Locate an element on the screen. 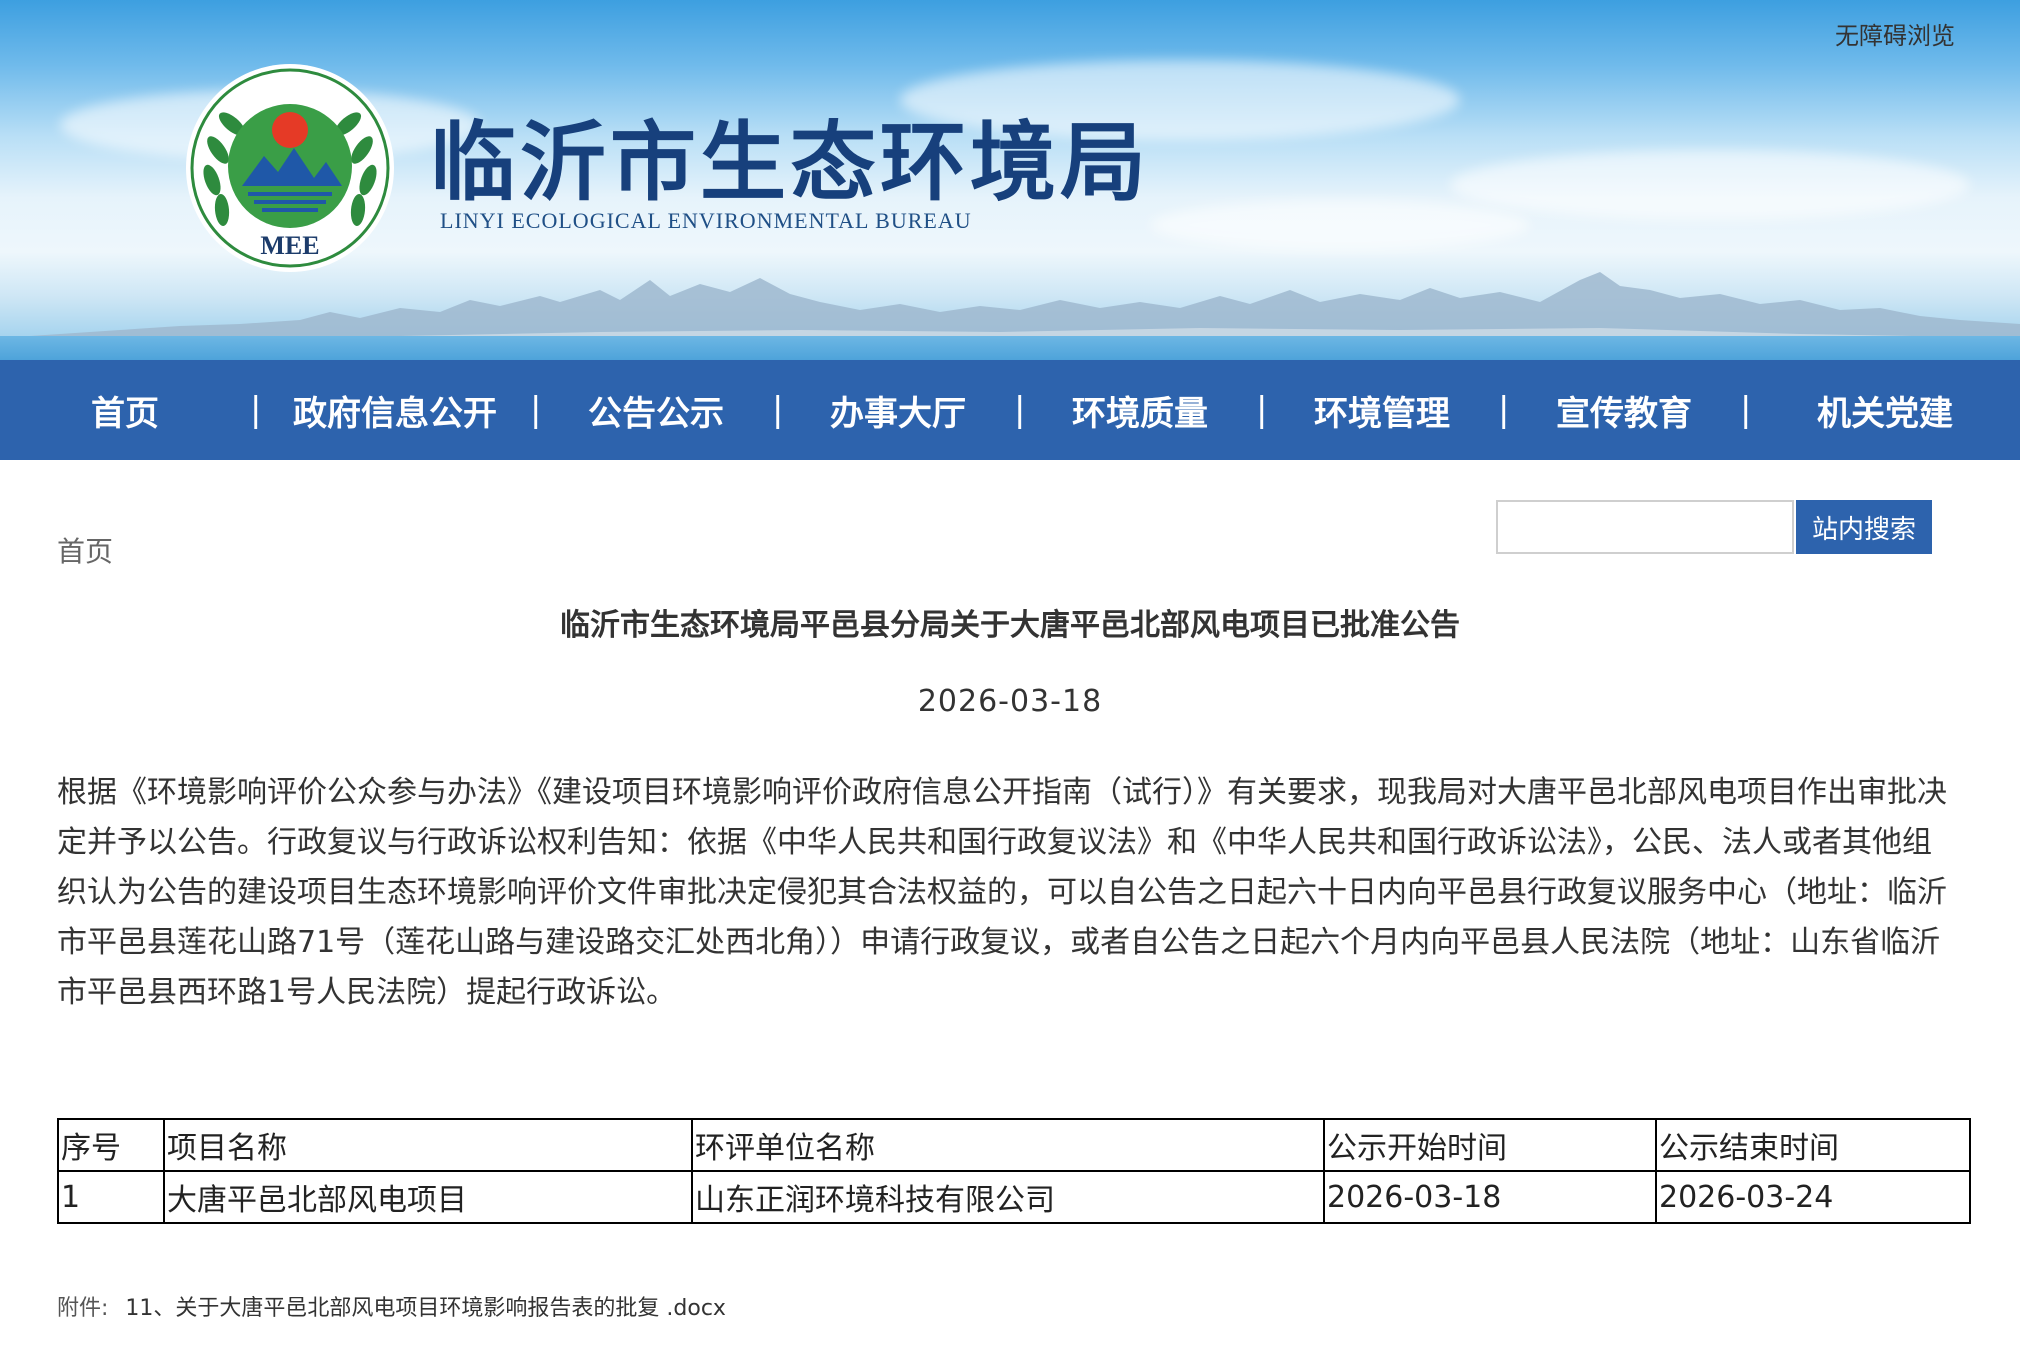 The image size is (2020, 1350). search-input is located at coordinates (1645, 527).